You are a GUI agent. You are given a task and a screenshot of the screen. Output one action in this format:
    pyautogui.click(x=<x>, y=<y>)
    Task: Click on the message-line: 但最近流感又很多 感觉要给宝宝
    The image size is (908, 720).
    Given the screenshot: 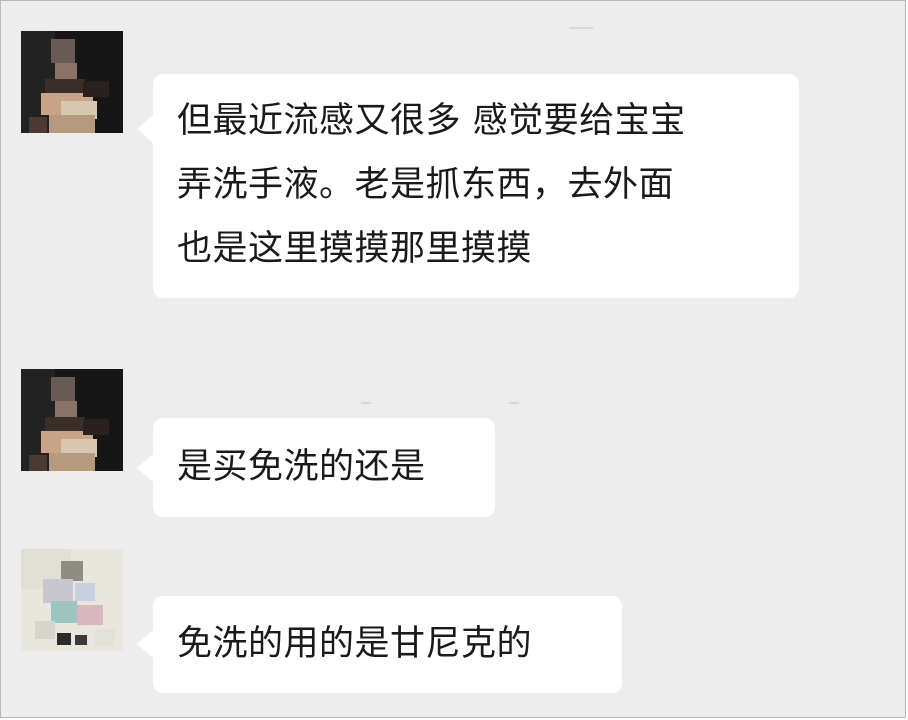 What is the action you would take?
    pyautogui.click(x=431, y=121)
    